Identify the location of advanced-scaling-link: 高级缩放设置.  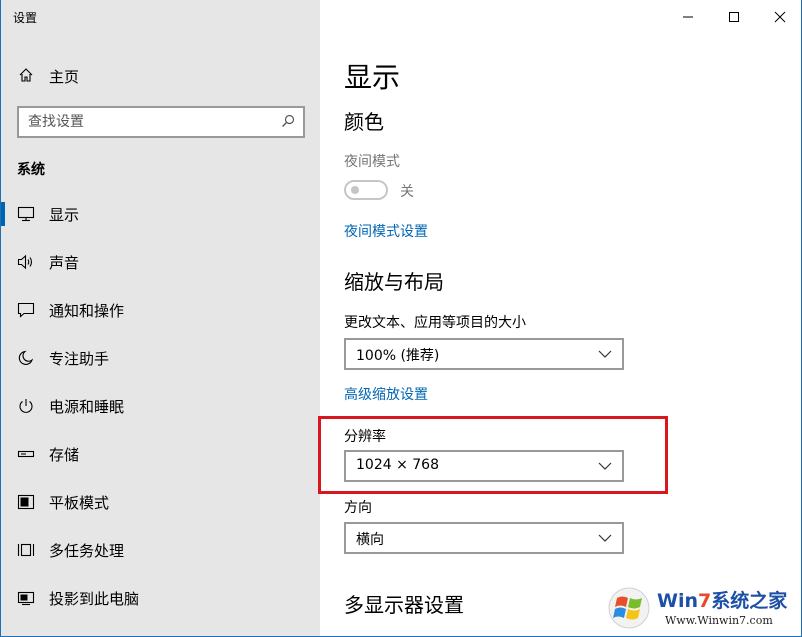
(386, 394).